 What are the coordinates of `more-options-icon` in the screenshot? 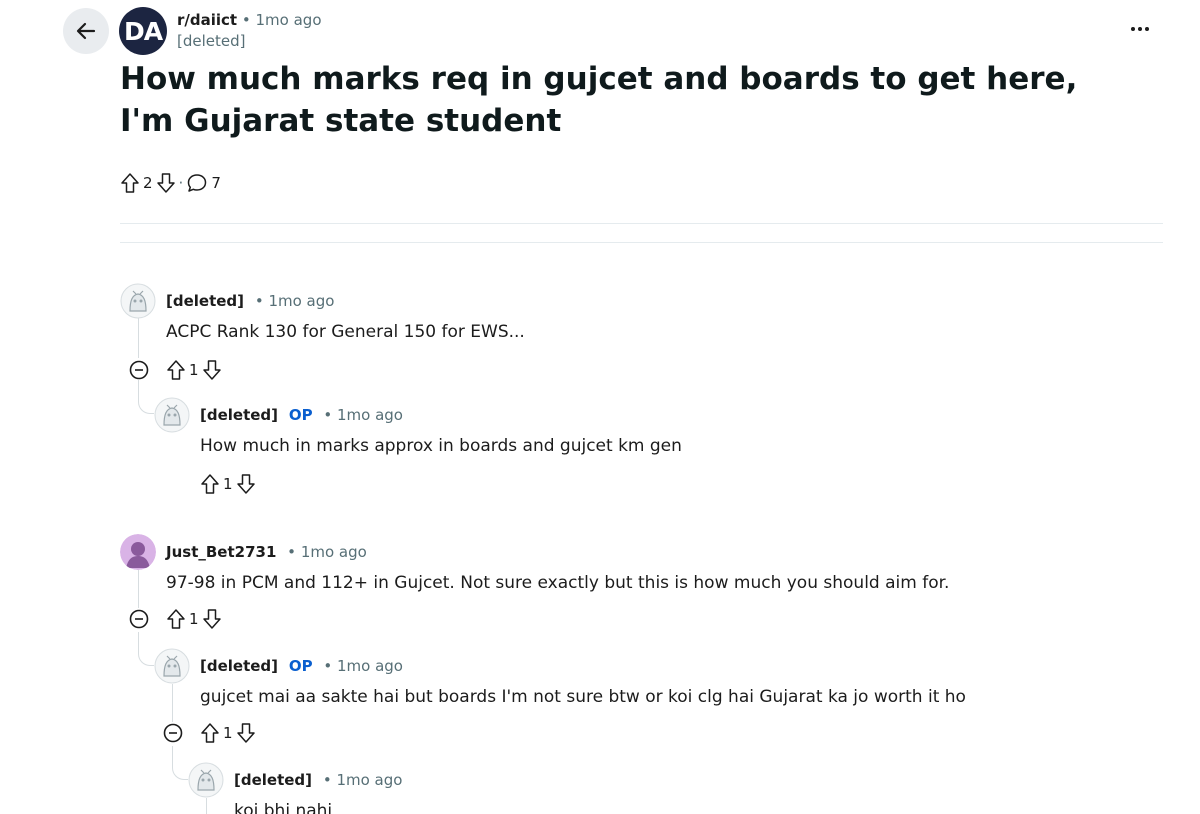 It's located at (1140, 29).